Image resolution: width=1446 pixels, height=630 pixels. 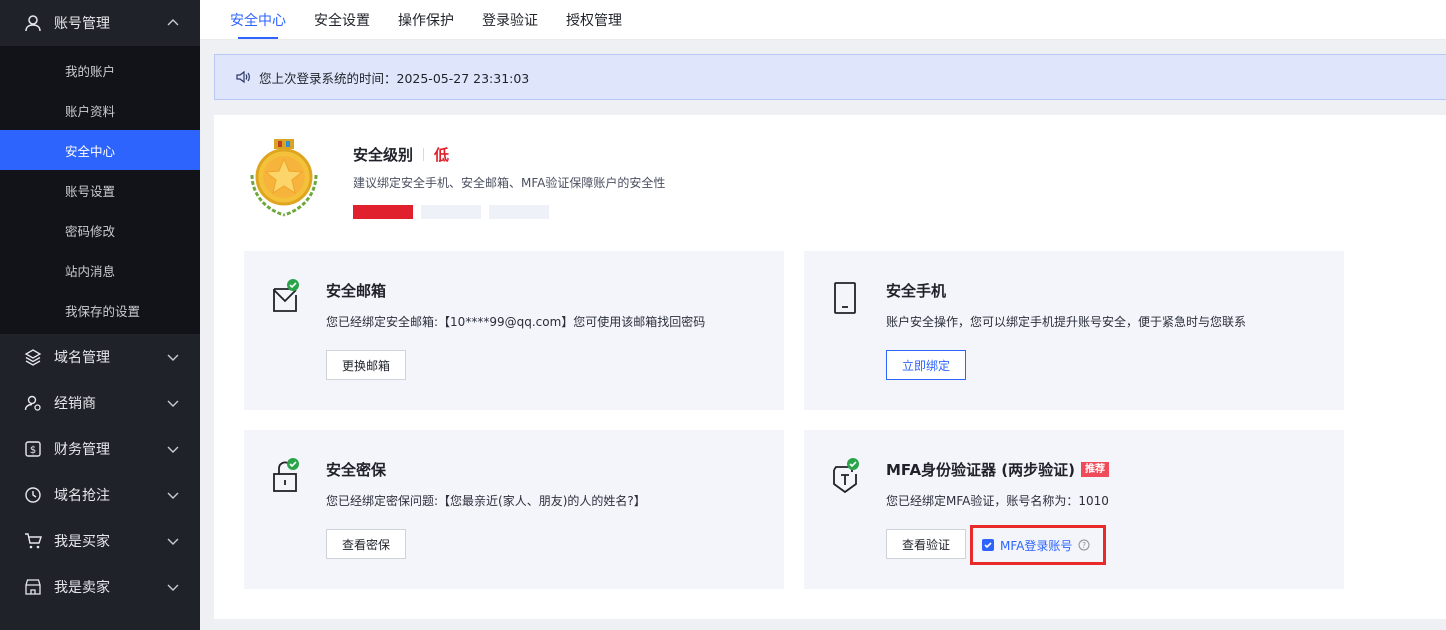 I want to click on sidebar-item-account-profile: 账户资料, so click(x=100, y=110).